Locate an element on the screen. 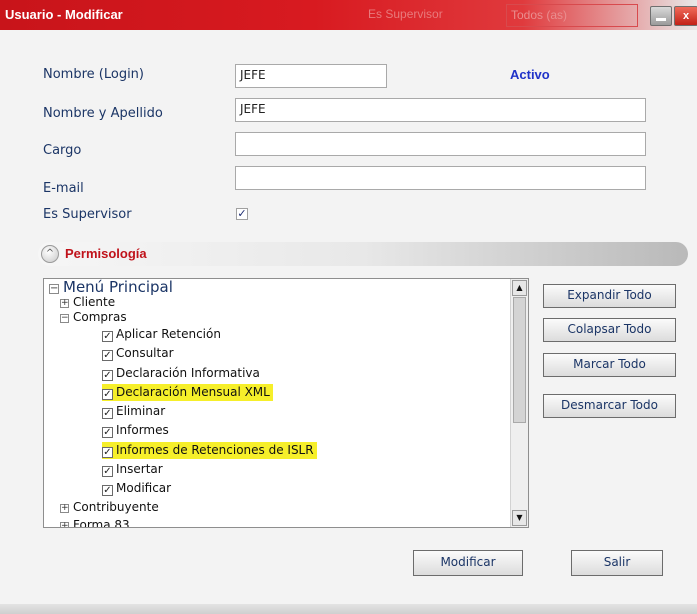 The height and width of the screenshot is (614, 697). modify-button: Modificar is located at coordinates (468, 563).